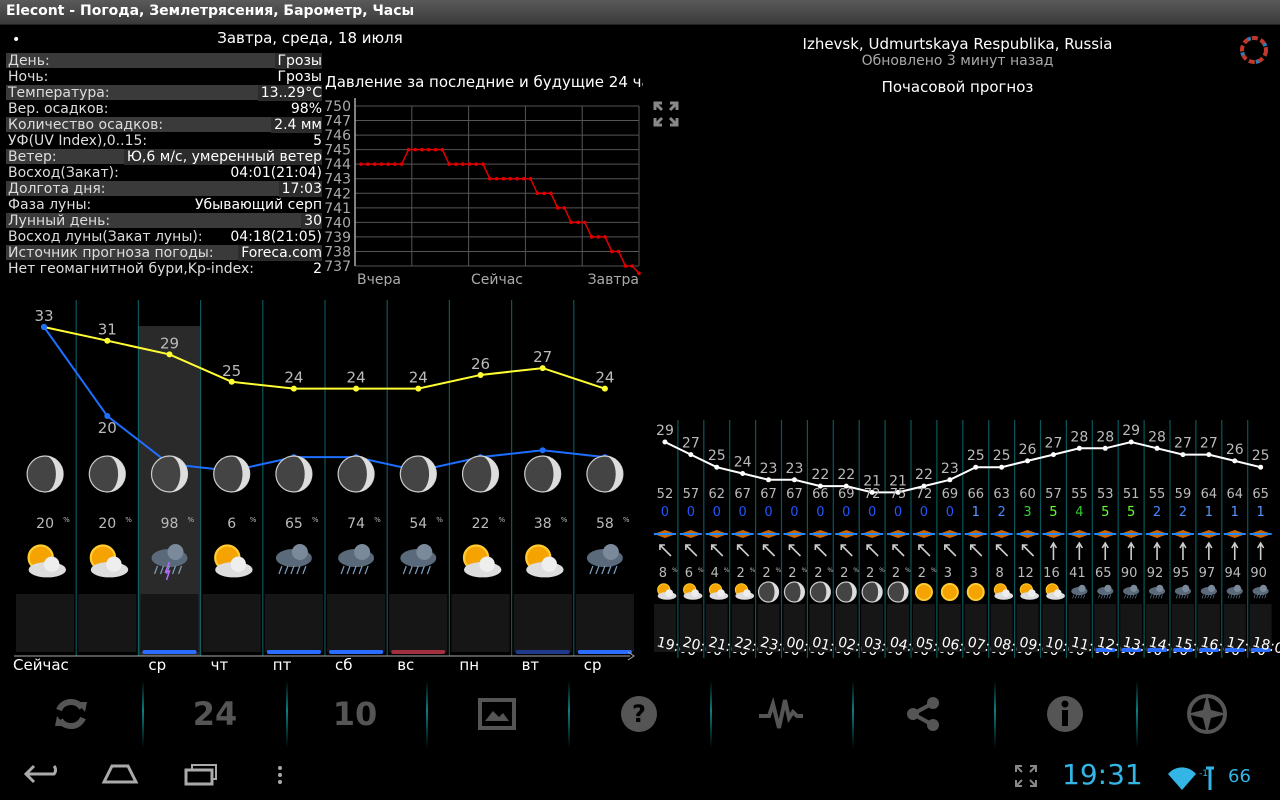 This screenshot has height=800, width=1280. What do you see at coordinates (202, 774) in the screenshot?
I see `recent-apps-icon` at bounding box center [202, 774].